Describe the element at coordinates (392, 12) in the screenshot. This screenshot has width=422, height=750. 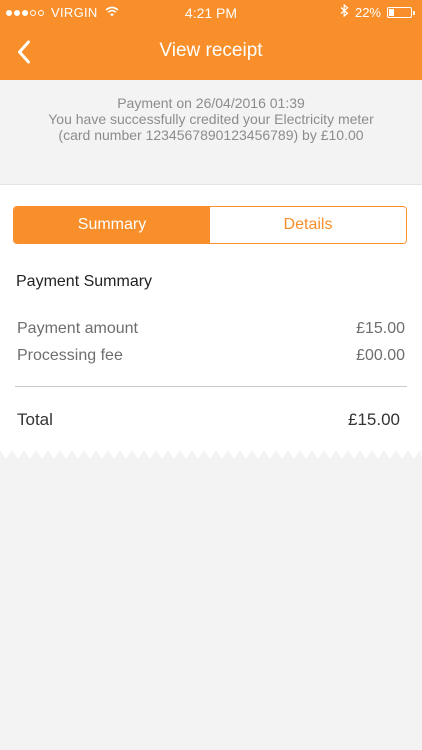
I see `battery-fill` at that location.